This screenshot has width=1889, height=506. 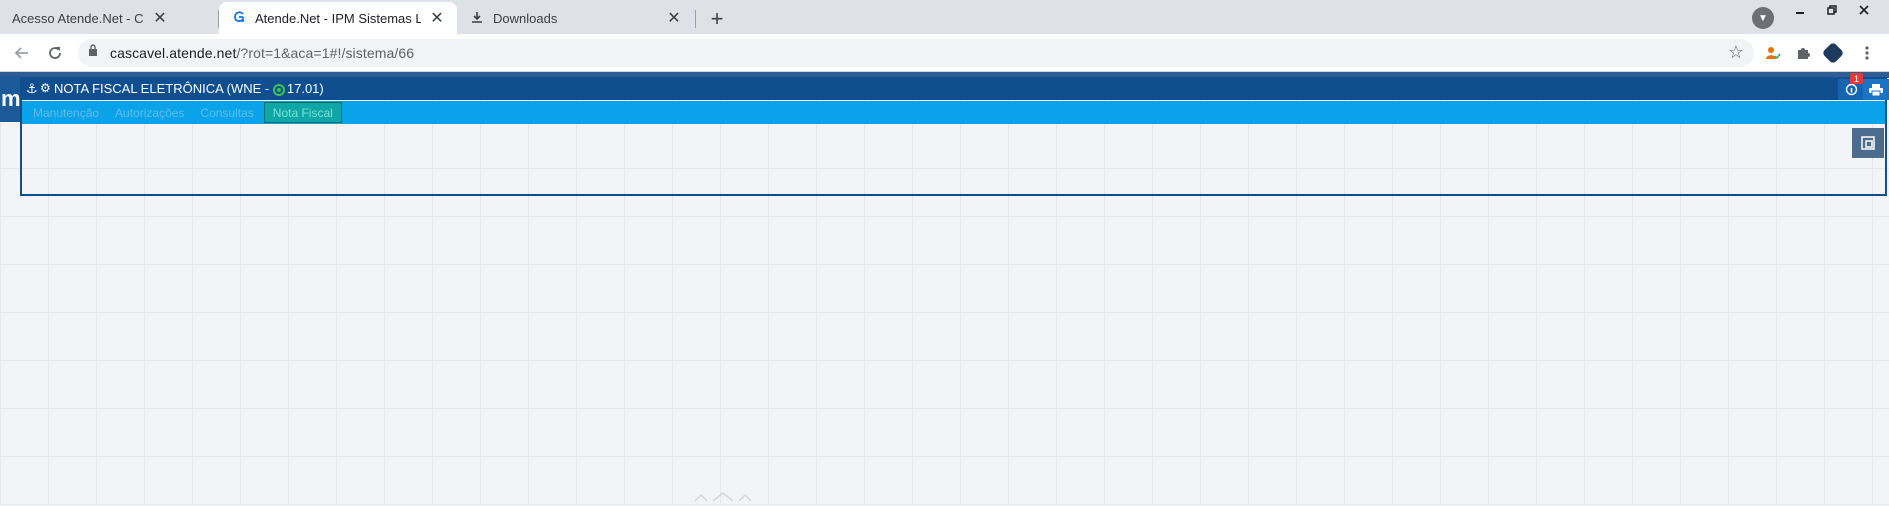 What do you see at coordinates (163, 88) in the screenshot?
I see `window-title-text: NOTA FISCAL ELETRÔNICA (WNE -` at bounding box center [163, 88].